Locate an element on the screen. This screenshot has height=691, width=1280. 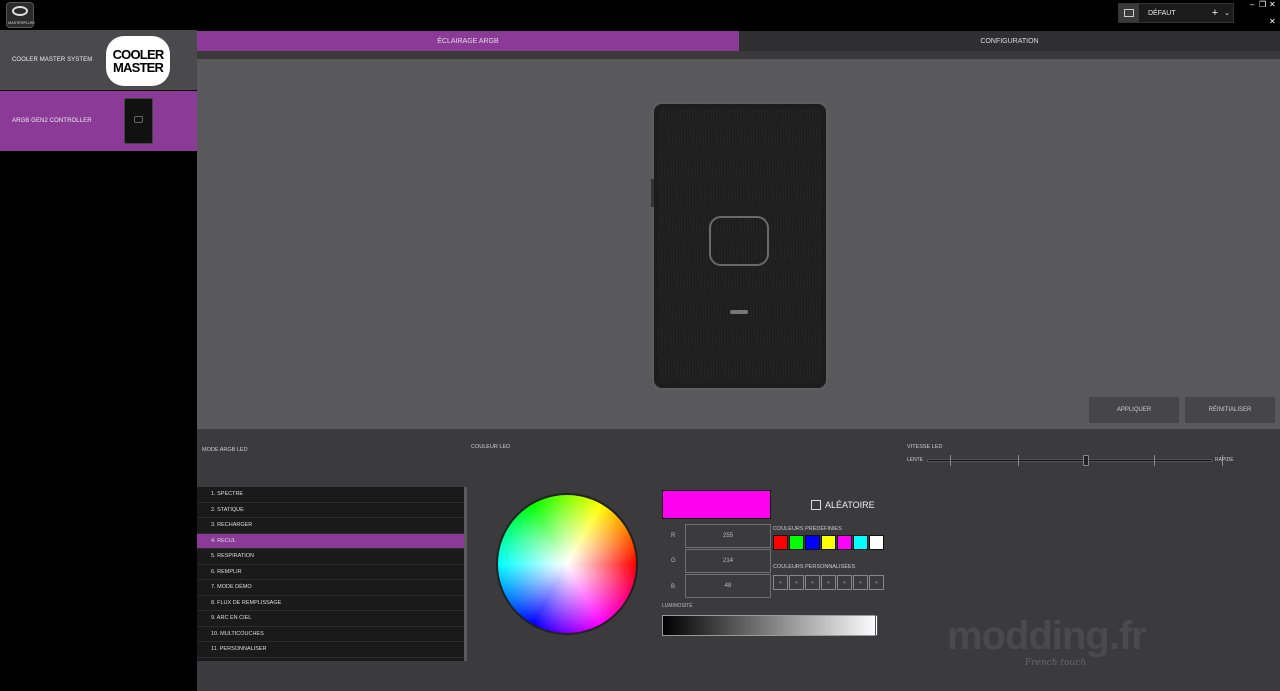
tab-argb-lighting: ÉCLAIRAGE ARGB is located at coordinates (468, 41).